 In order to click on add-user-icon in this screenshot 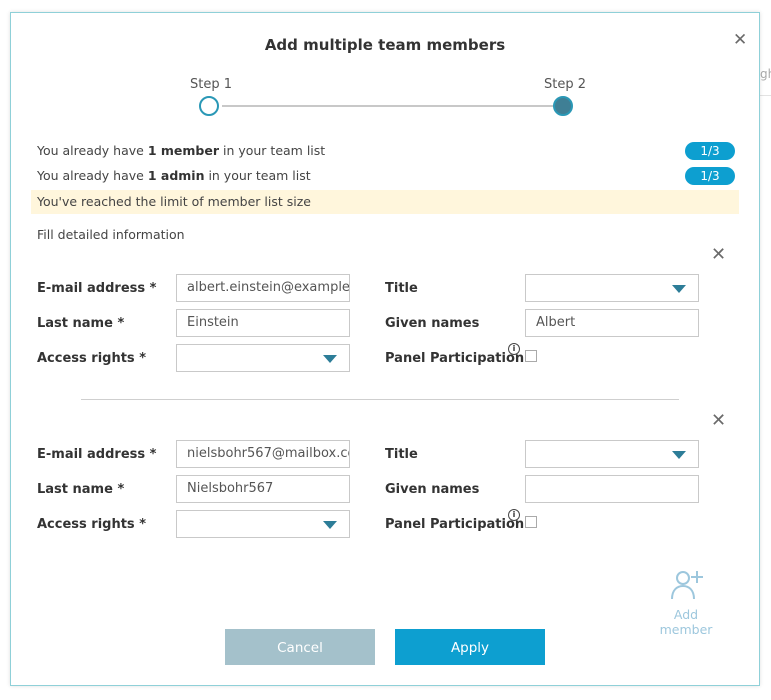, I will do `click(687, 585)`.